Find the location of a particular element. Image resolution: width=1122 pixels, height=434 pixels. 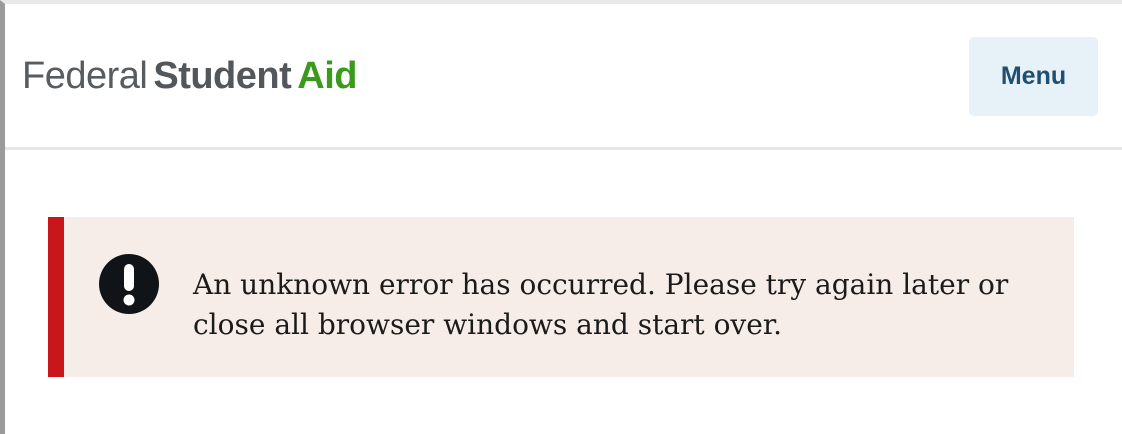

menu-button: Menu is located at coordinates (1033, 76).